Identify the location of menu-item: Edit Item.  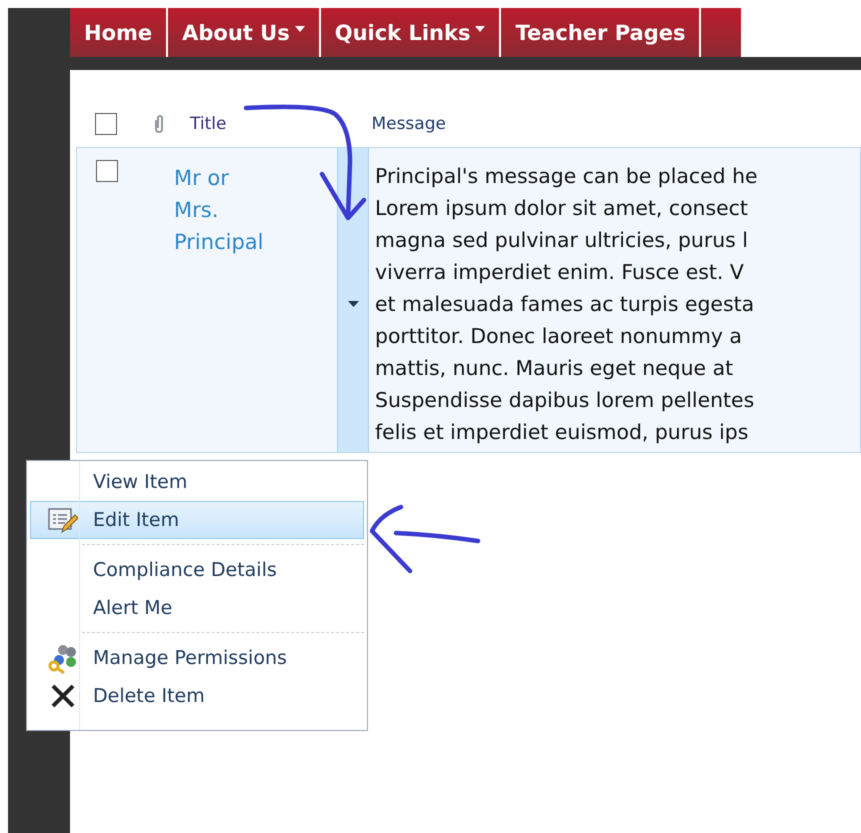
(197, 520).